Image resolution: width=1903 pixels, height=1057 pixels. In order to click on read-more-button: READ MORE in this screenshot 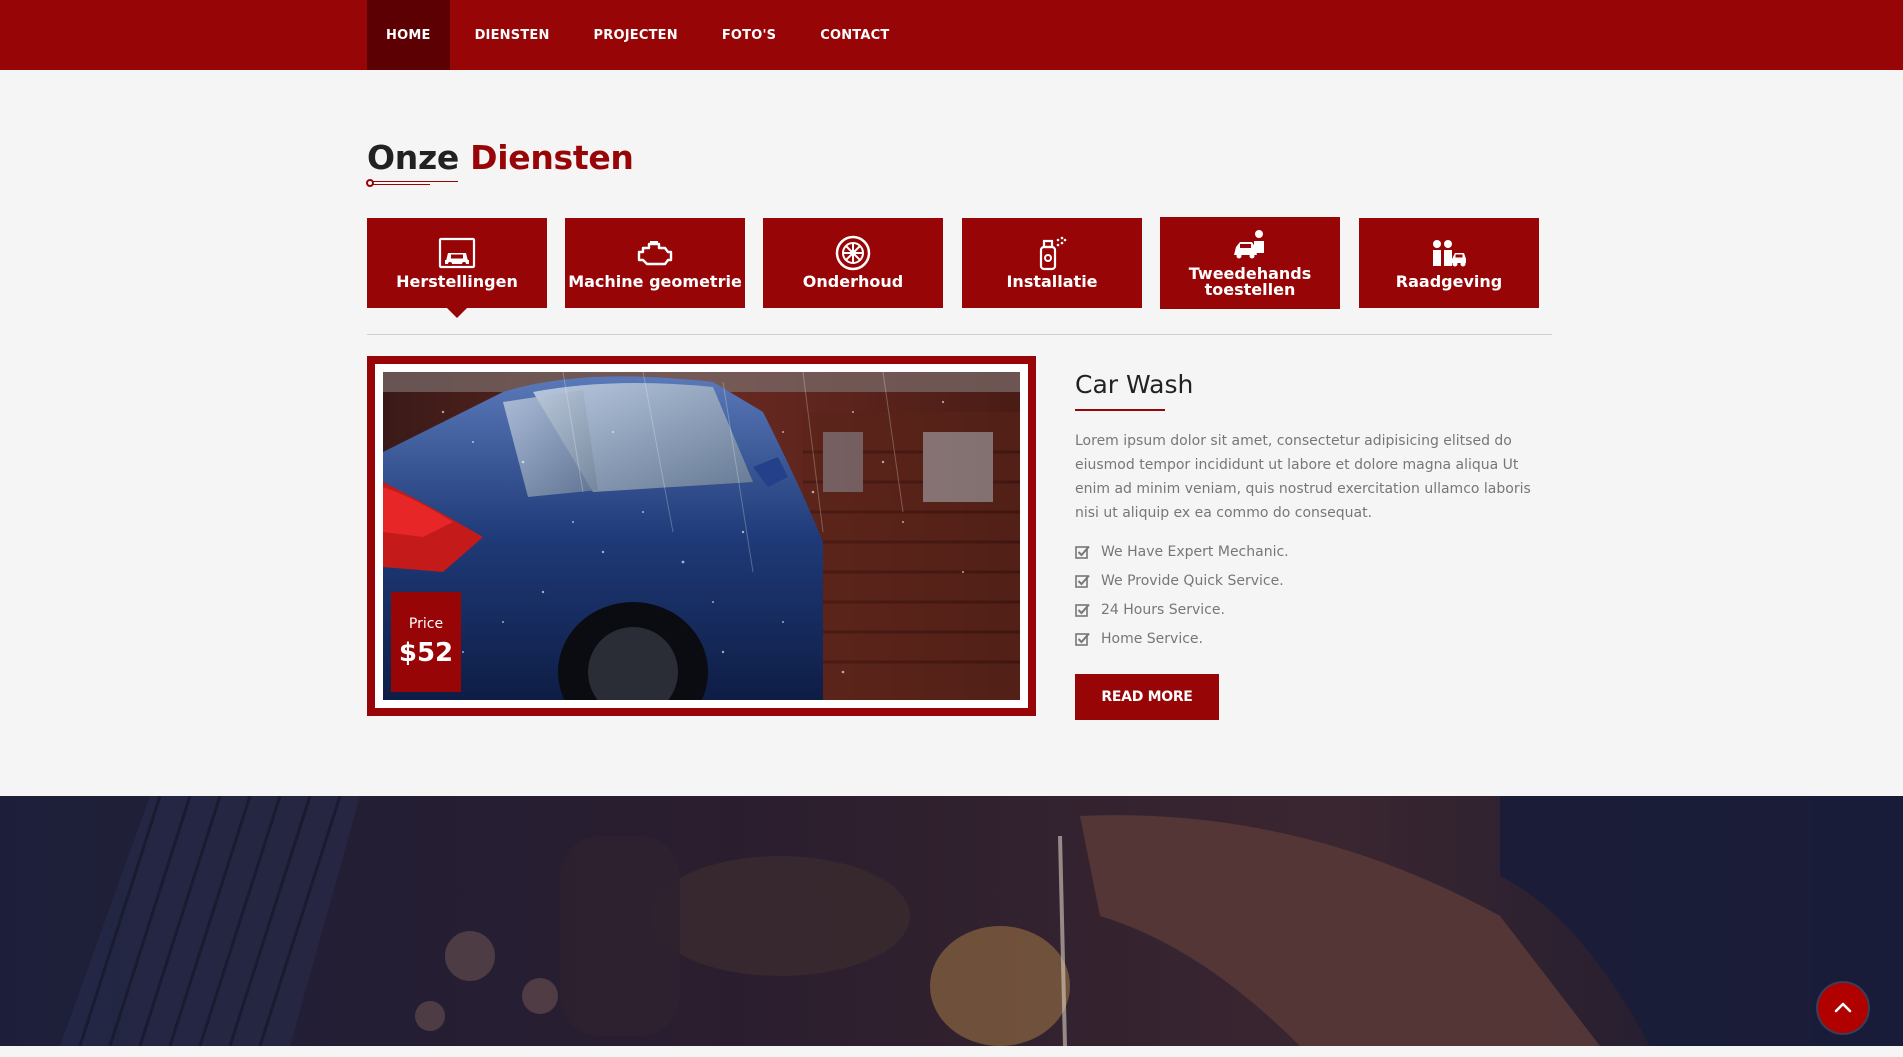, I will do `click(1147, 697)`.